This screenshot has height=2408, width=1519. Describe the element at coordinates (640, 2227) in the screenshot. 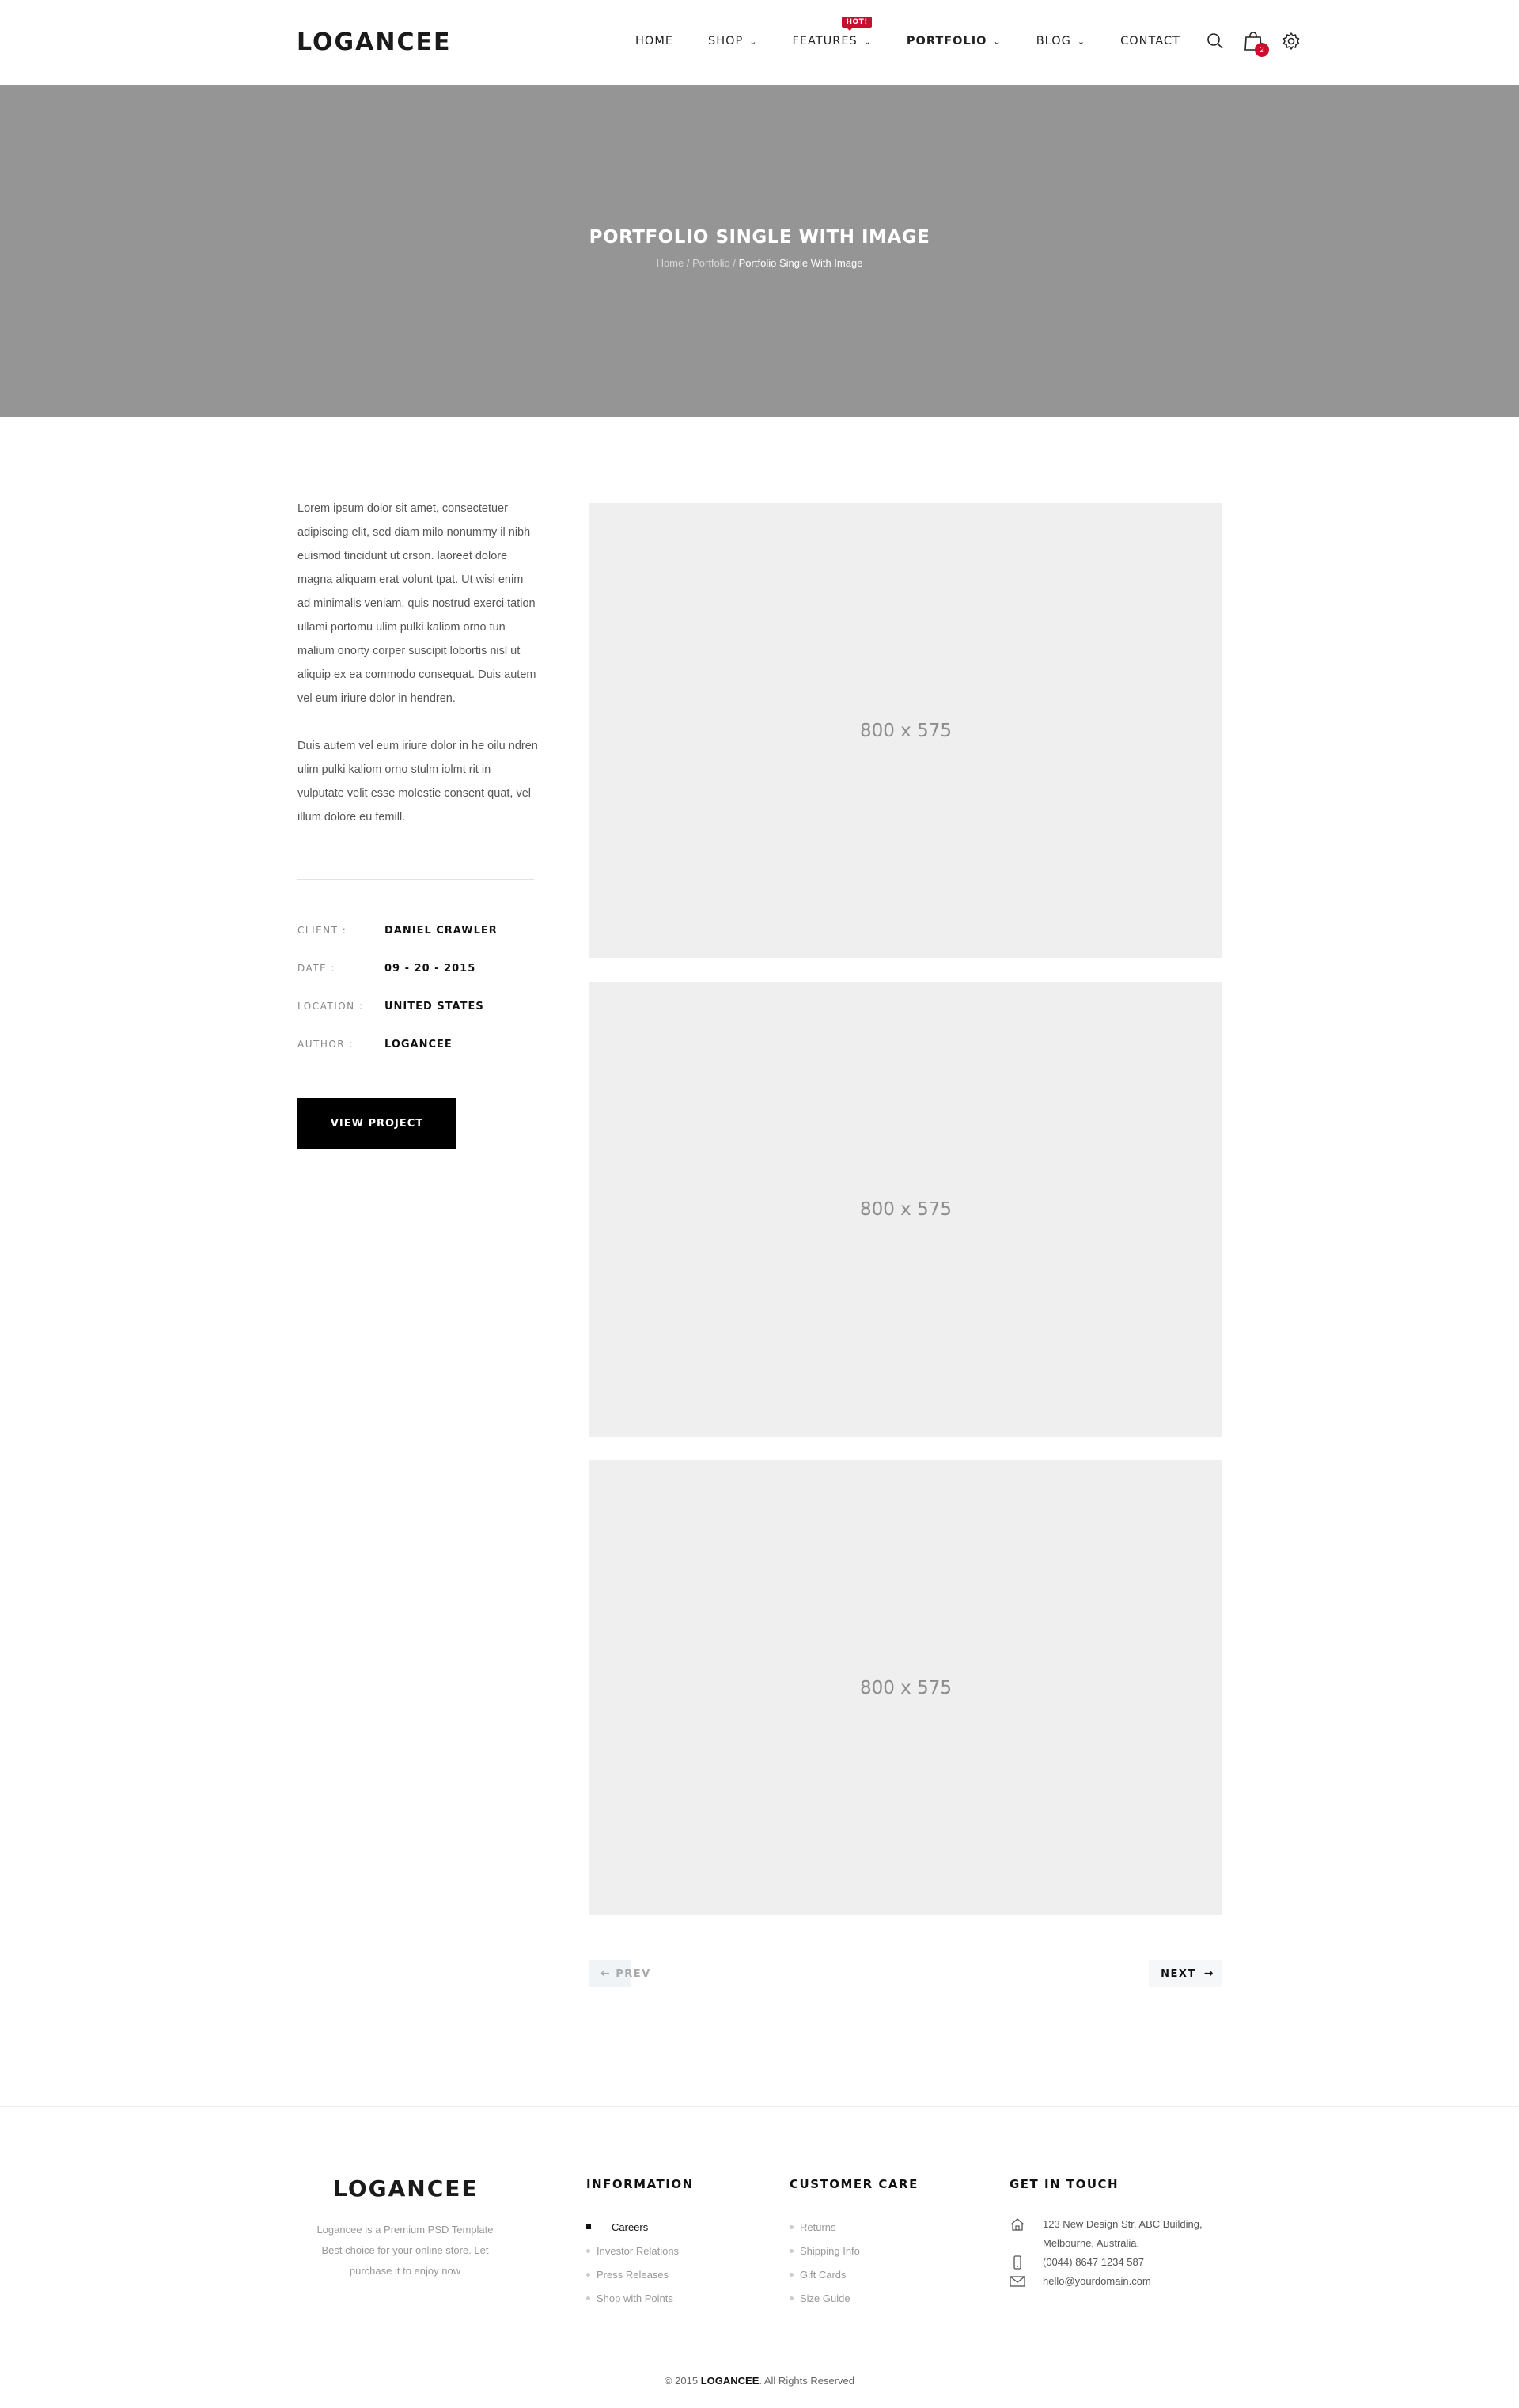

I see `footer-link-careers: Careers` at that location.